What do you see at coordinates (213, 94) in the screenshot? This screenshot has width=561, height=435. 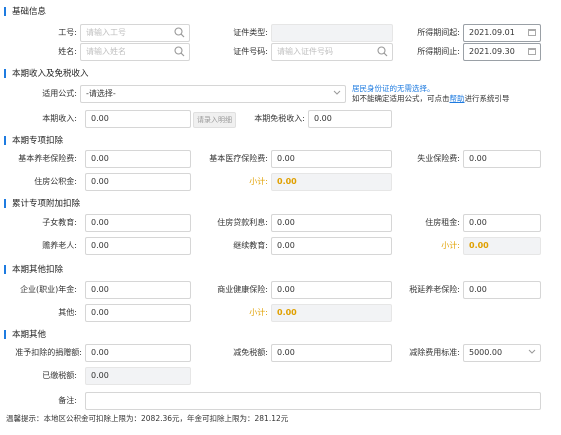 I see `formula-select: -请选择-` at bounding box center [213, 94].